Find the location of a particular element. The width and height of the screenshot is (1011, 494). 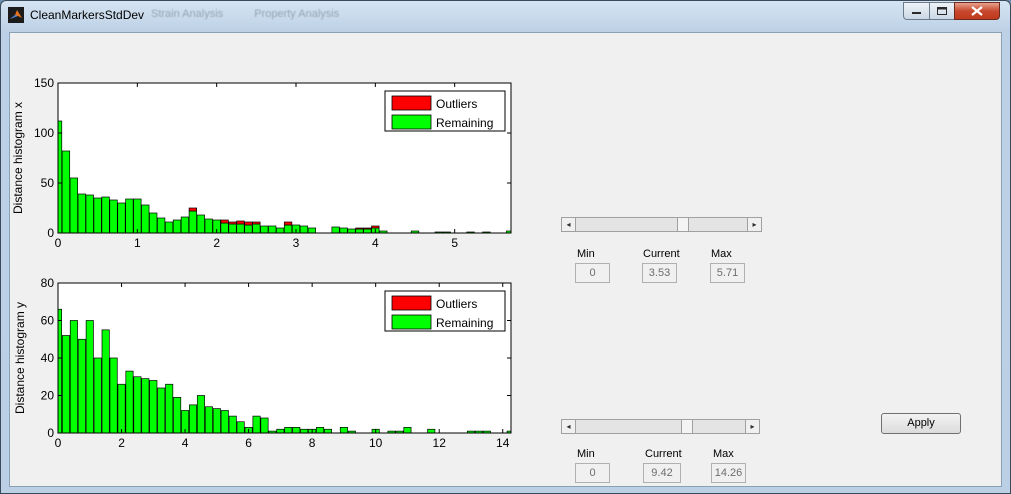

y-max-label: Max is located at coordinates (723, 454).